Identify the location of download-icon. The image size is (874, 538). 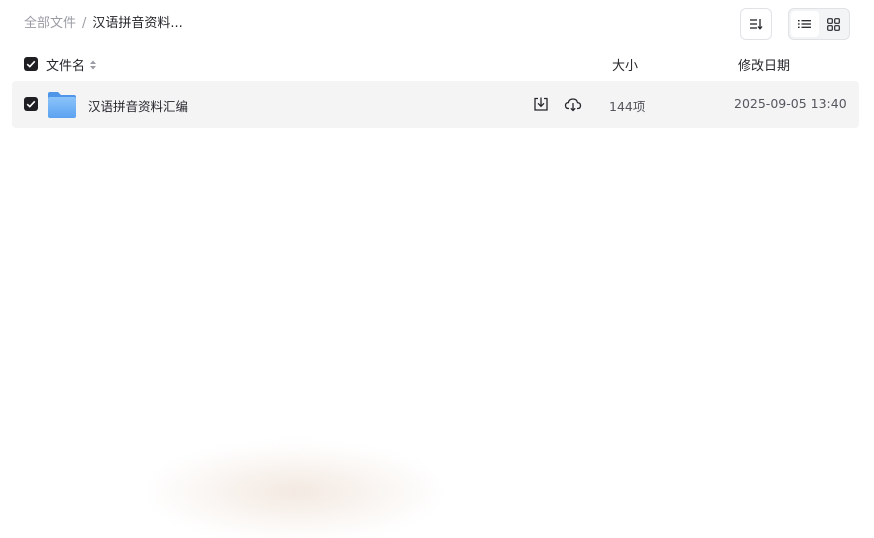
(541, 104).